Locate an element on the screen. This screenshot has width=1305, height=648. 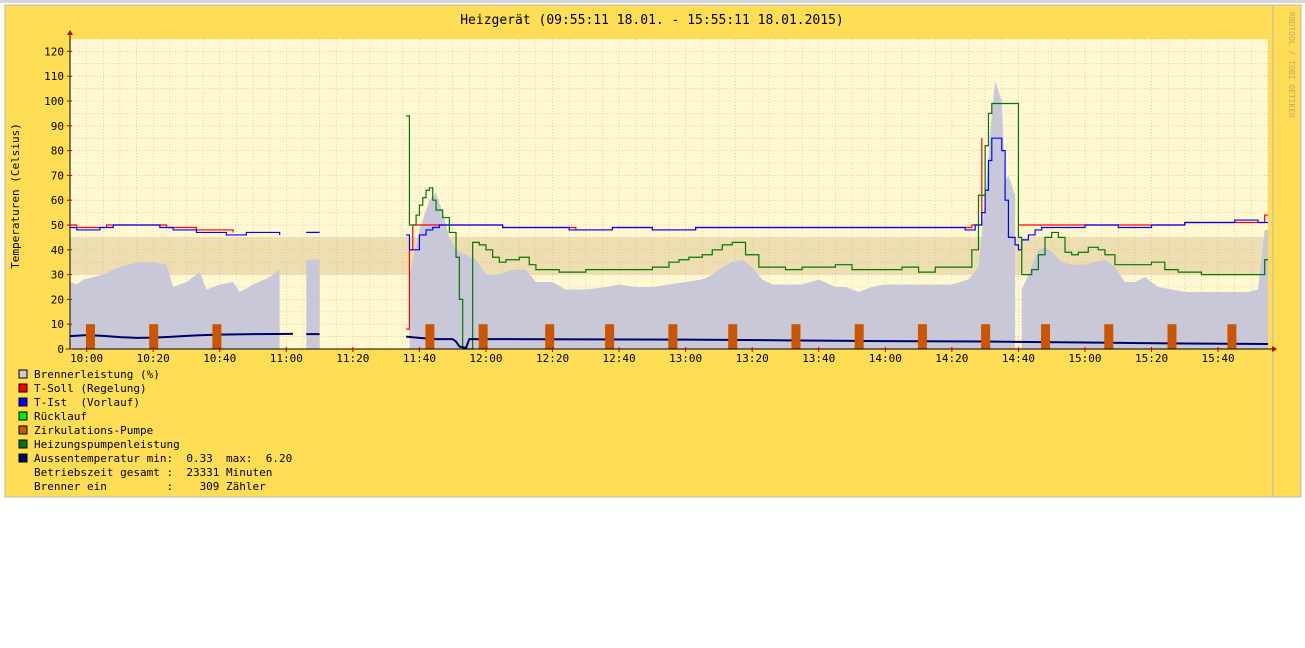
legend-item-t-ist: T-Ist (Vorlauf) is located at coordinates (79, 402).